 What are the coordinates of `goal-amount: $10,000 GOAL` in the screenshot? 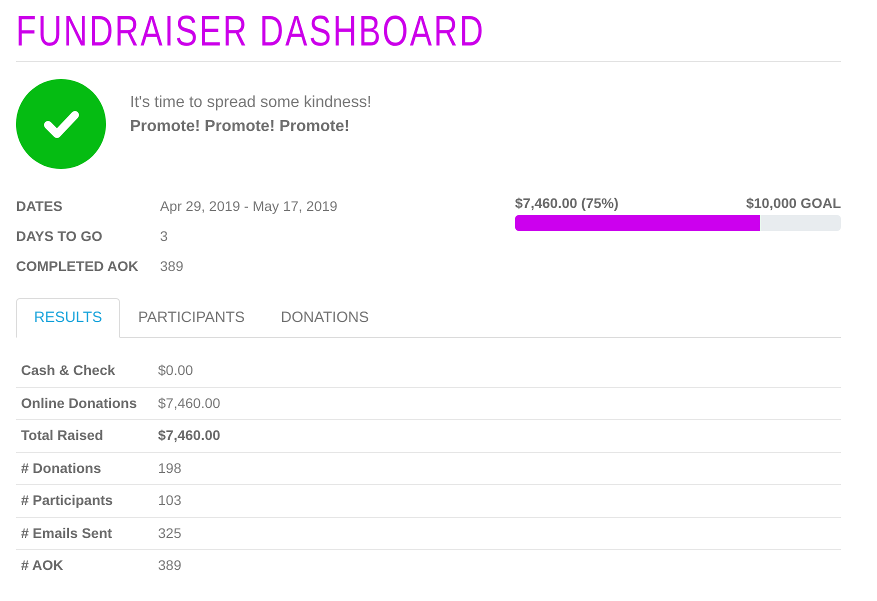 It's located at (793, 203).